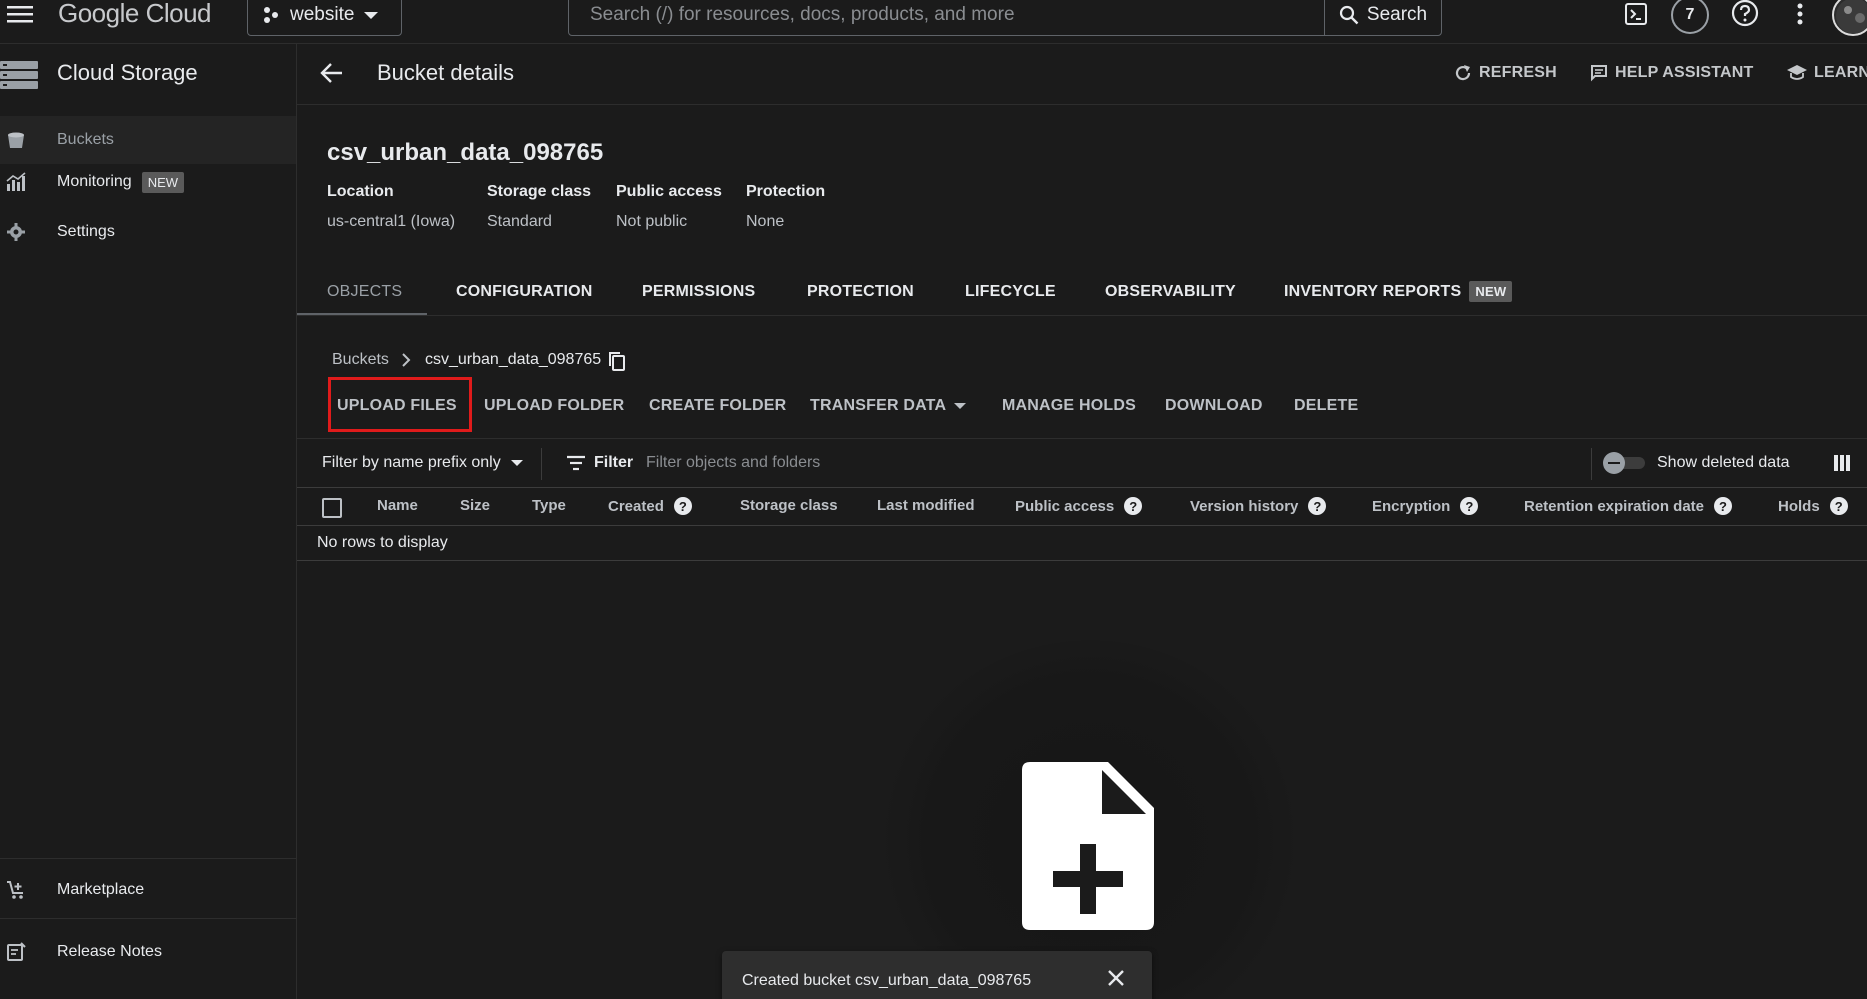 The height and width of the screenshot is (999, 1867). I want to click on school-icon, so click(1797, 73).